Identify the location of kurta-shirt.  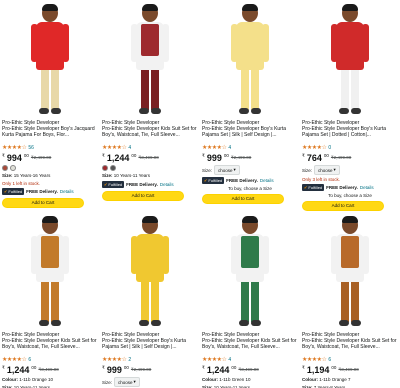
(350, 46).